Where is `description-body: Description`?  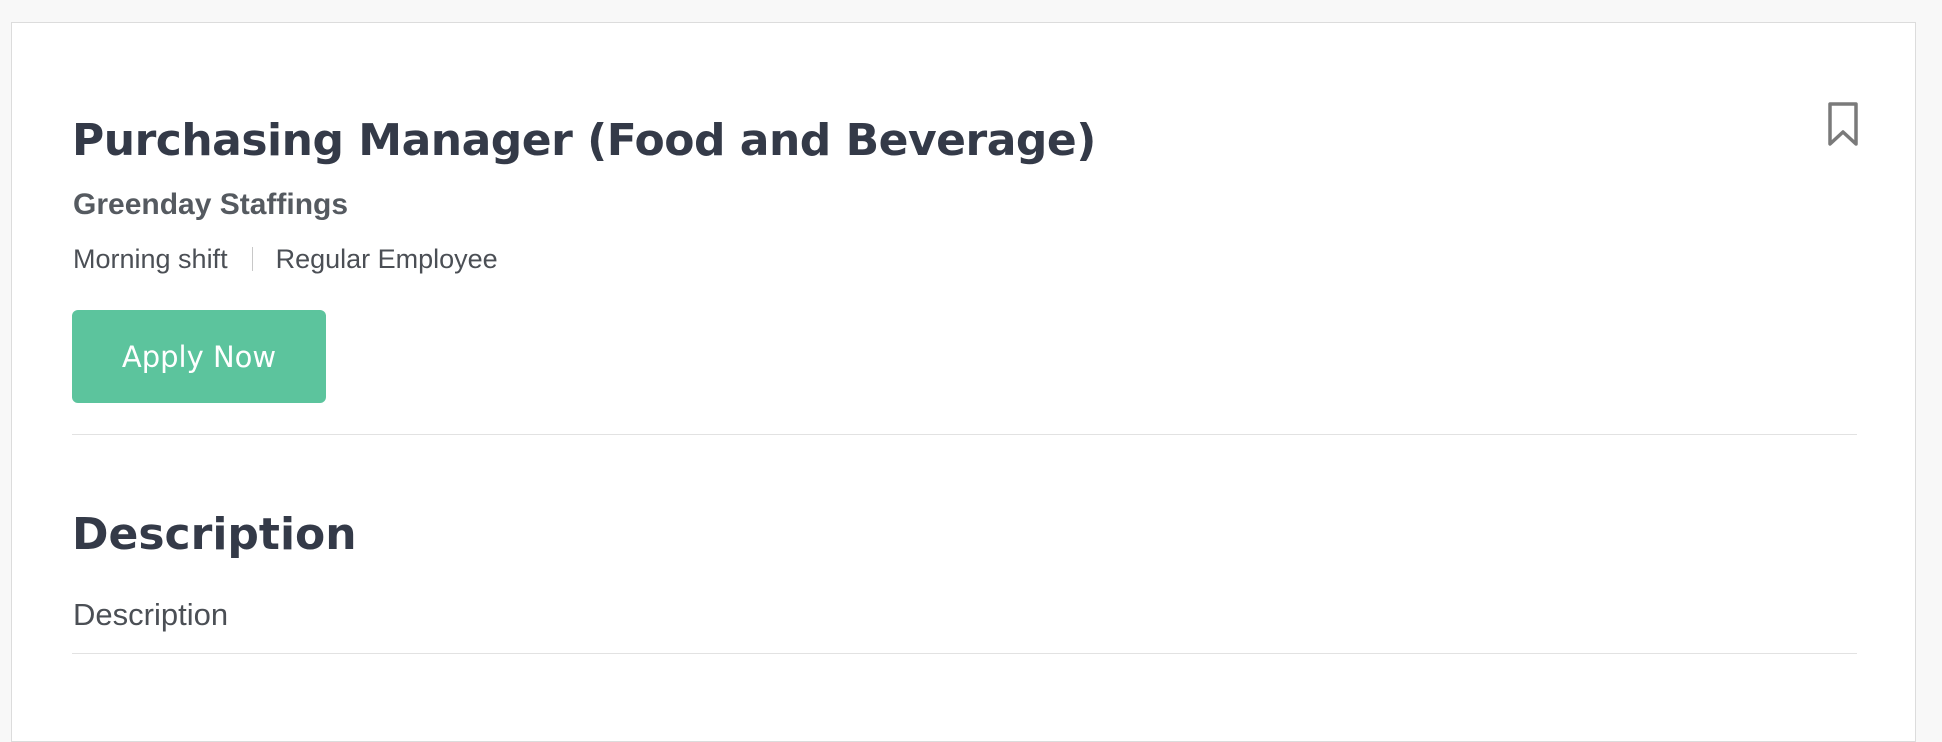 description-body: Description is located at coordinates (151, 614).